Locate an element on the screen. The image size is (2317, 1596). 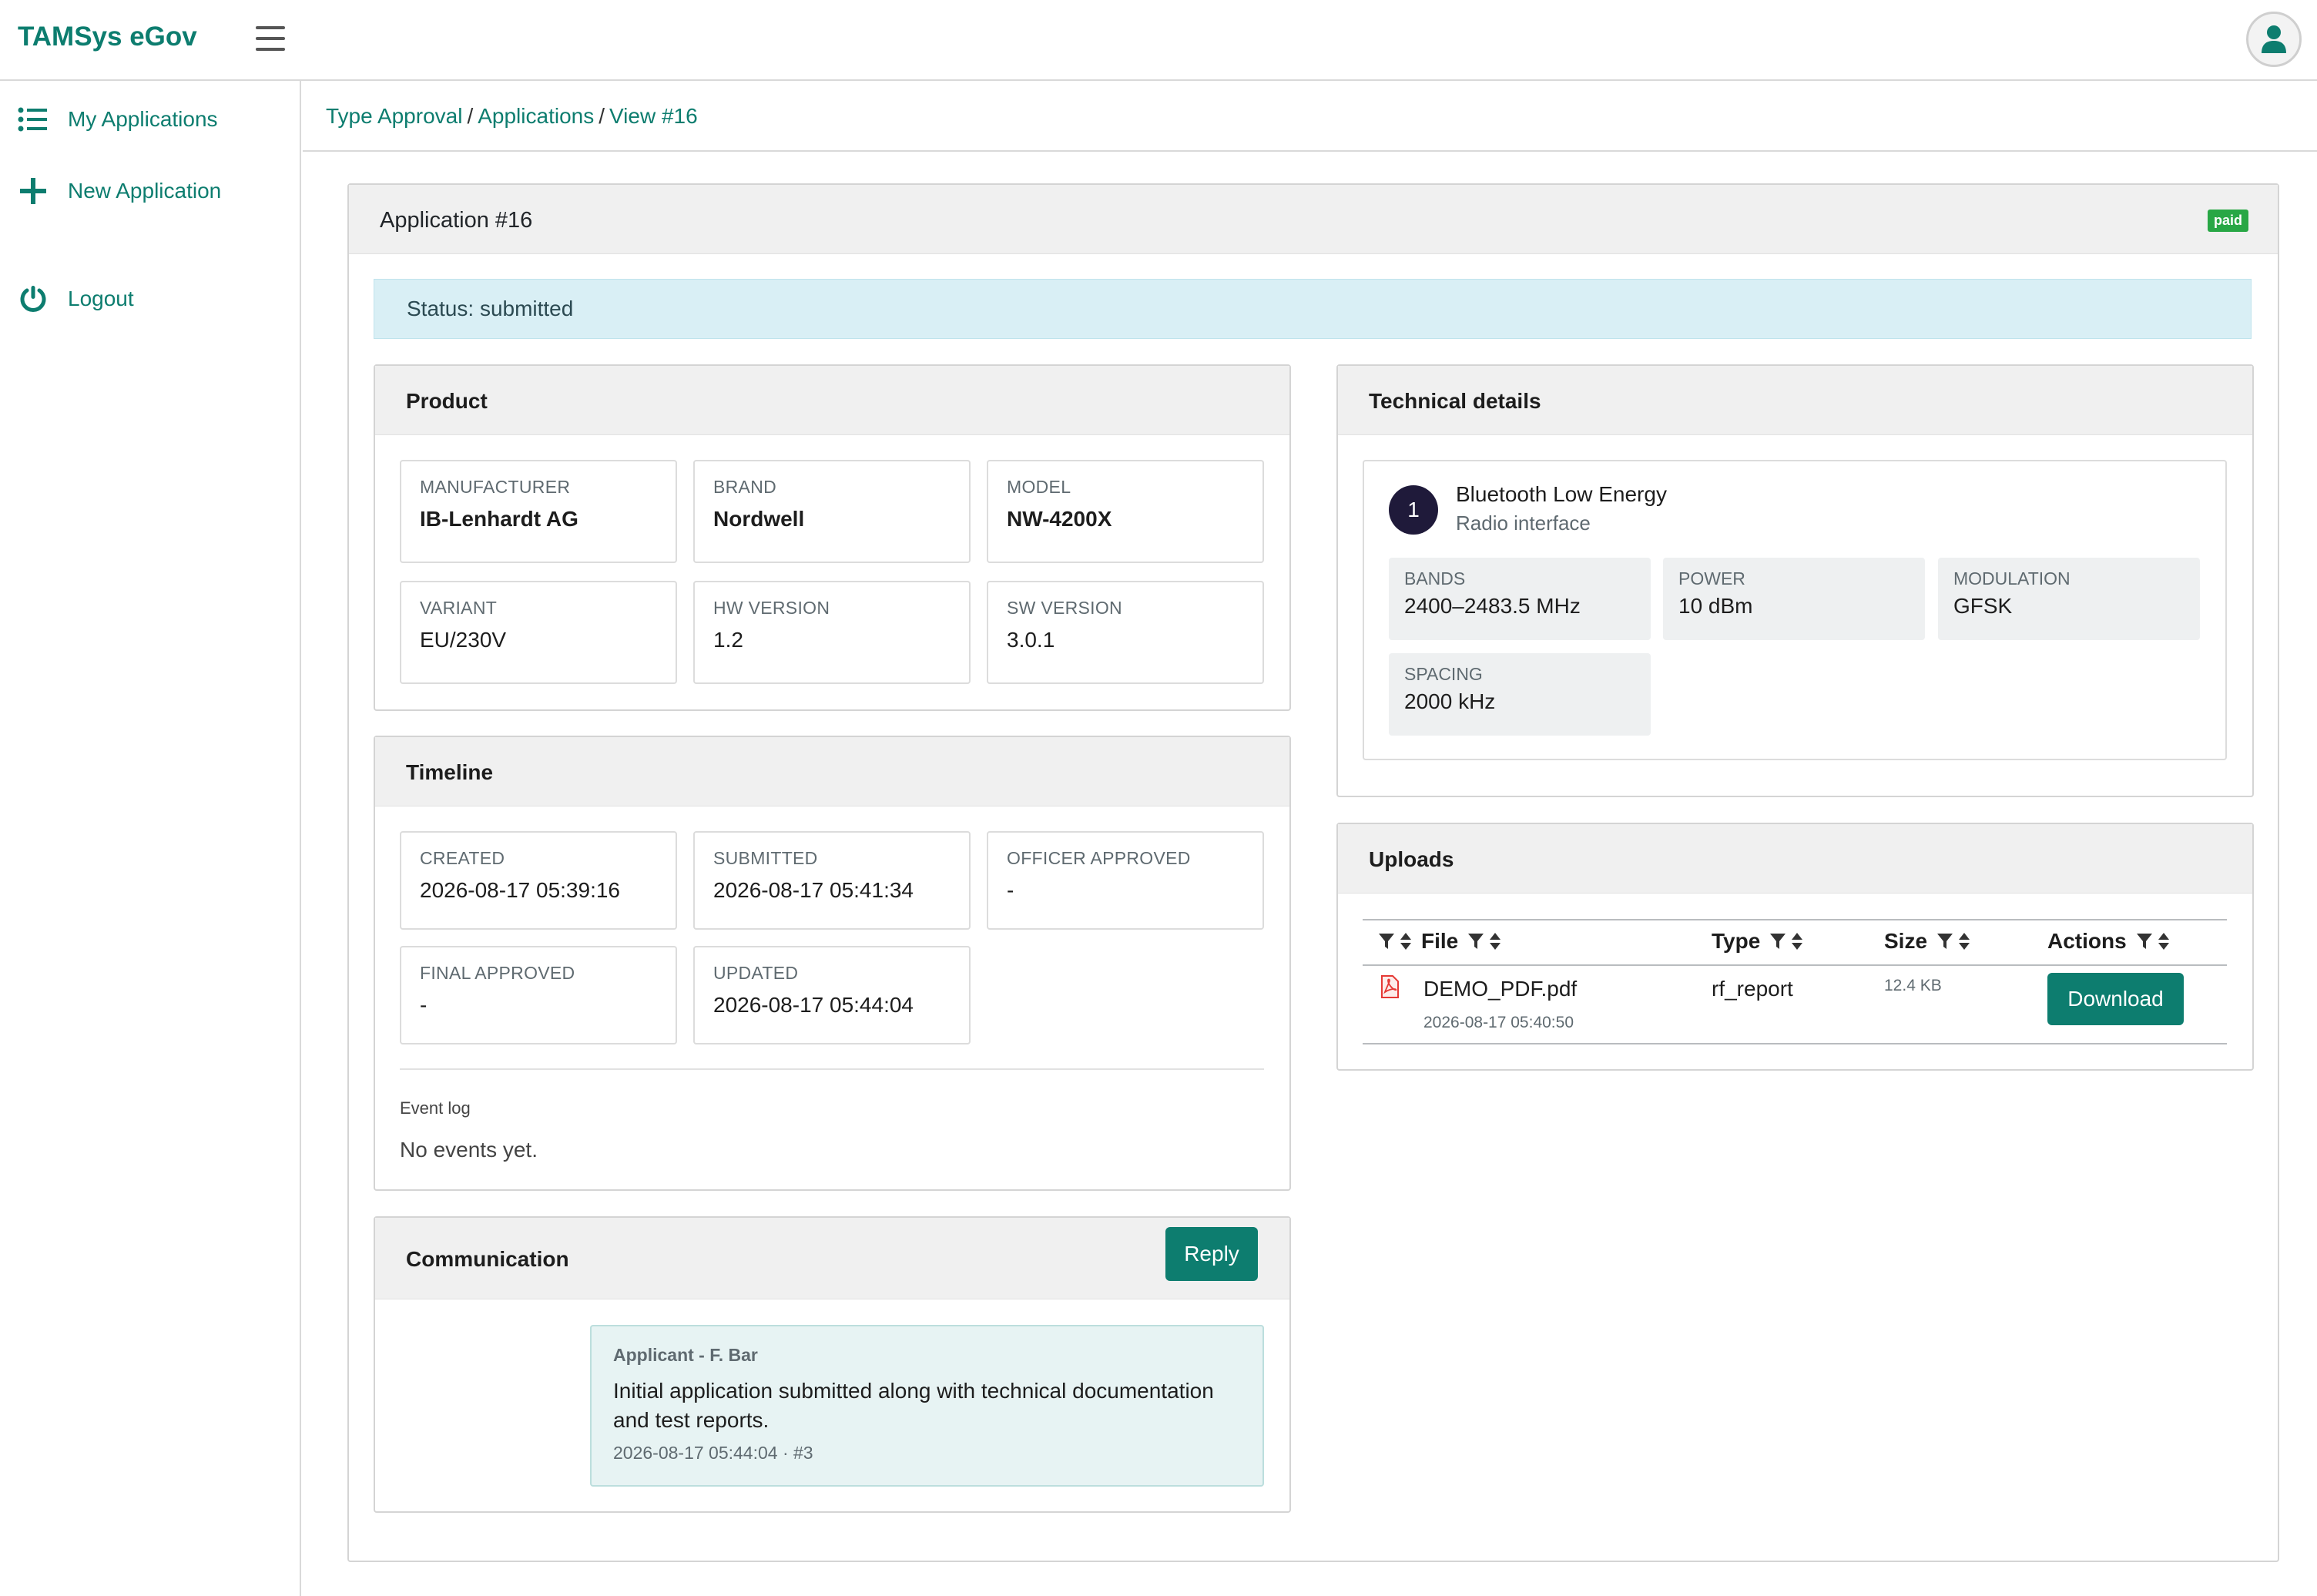
pdf-file-icon is located at coordinates (1390, 986).